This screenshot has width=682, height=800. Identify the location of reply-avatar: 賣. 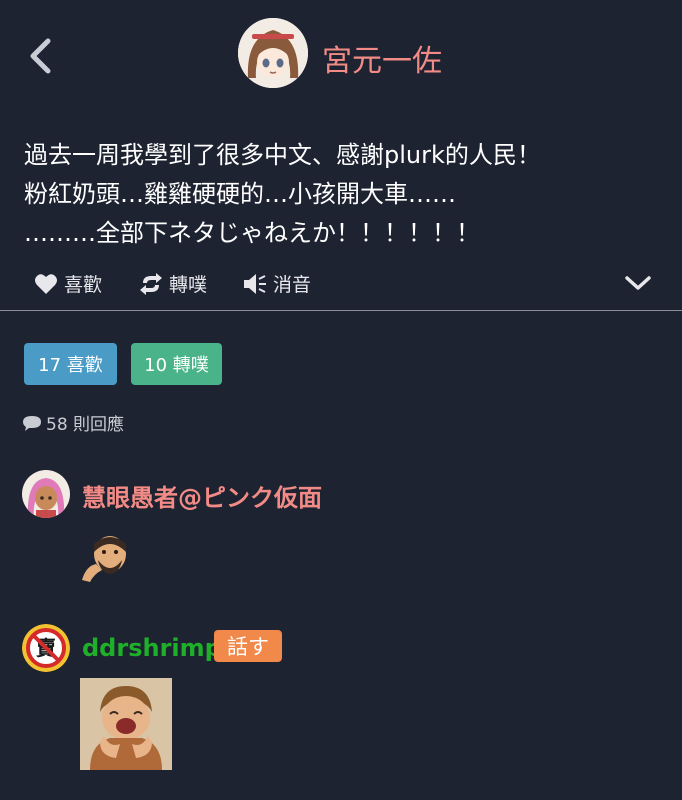
(46, 648).